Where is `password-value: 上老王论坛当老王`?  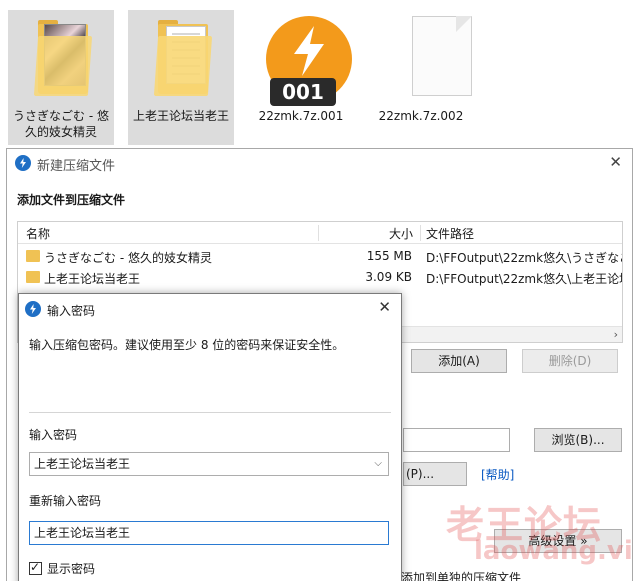
password-value: 上老王论坛当老王 is located at coordinates (82, 464).